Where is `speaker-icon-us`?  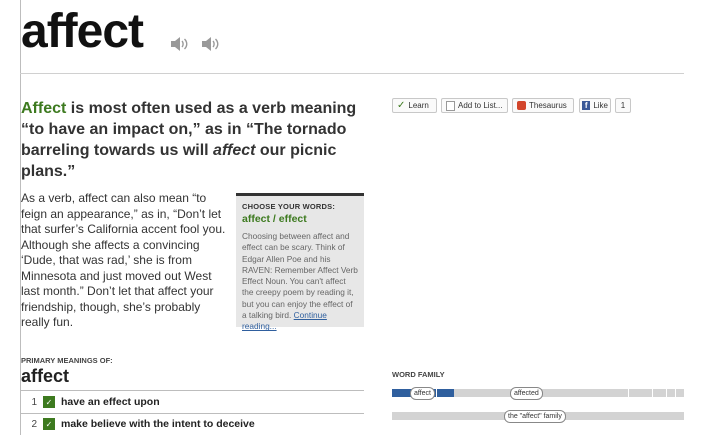
speaker-icon-us is located at coordinates (180, 44).